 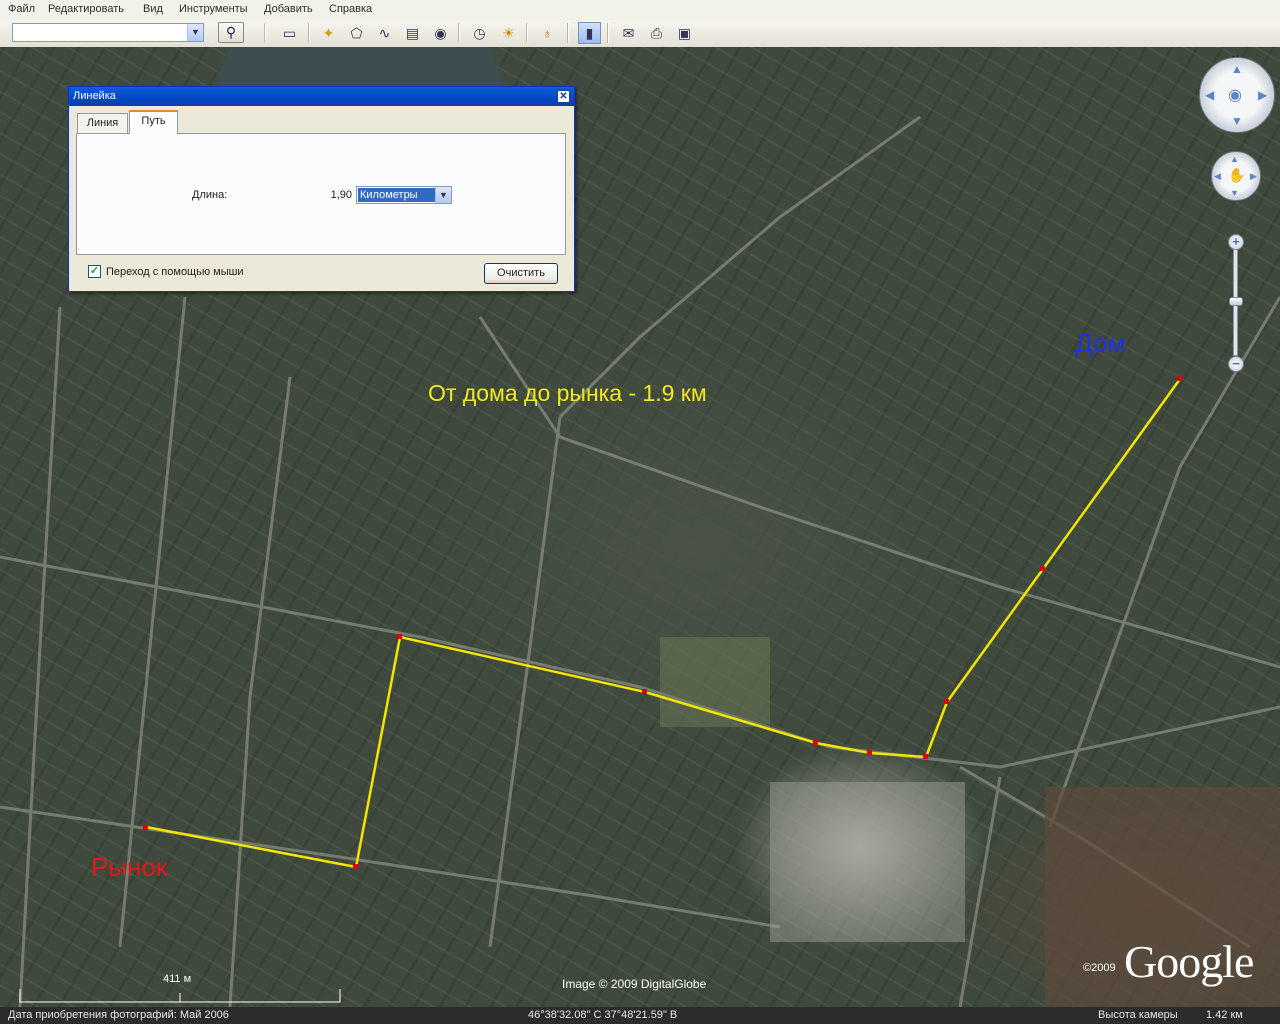 What do you see at coordinates (153, 9) in the screenshot?
I see `menu-view: Вид` at bounding box center [153, 9].